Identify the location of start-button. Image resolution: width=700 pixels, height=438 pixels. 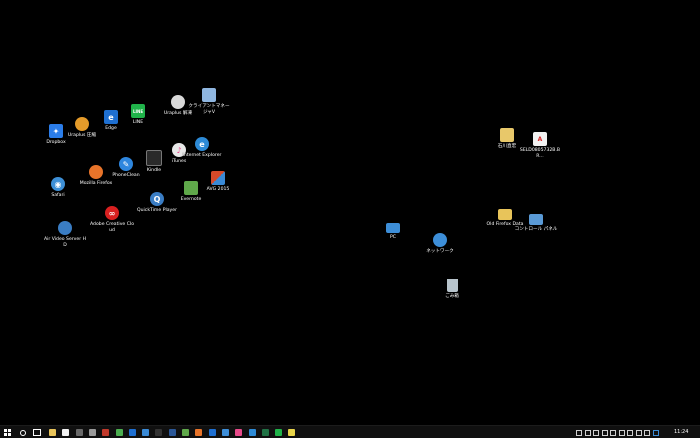
(7, 432).